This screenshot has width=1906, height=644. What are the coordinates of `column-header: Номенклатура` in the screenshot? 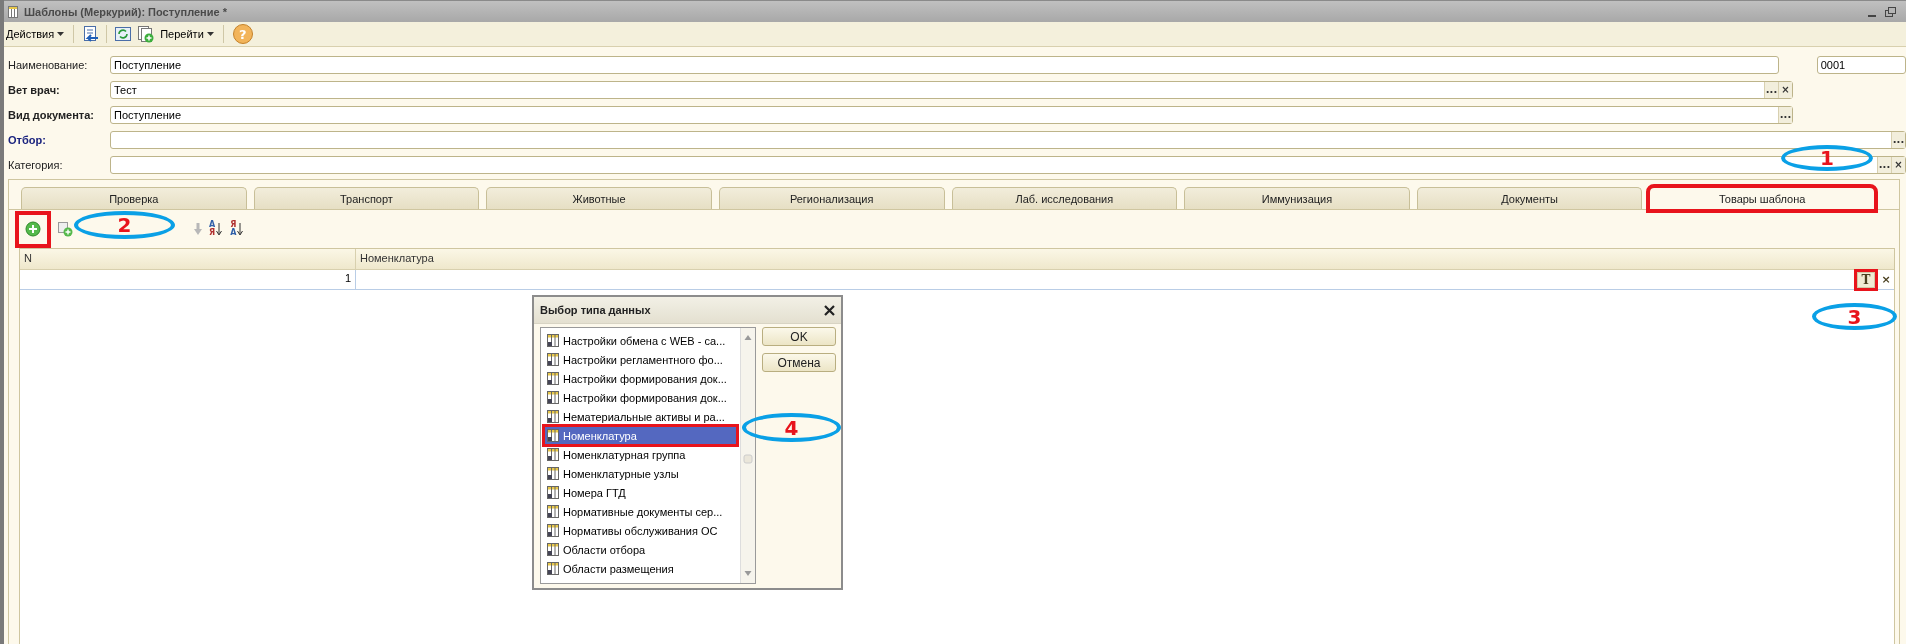 It's located at (1125, 259).